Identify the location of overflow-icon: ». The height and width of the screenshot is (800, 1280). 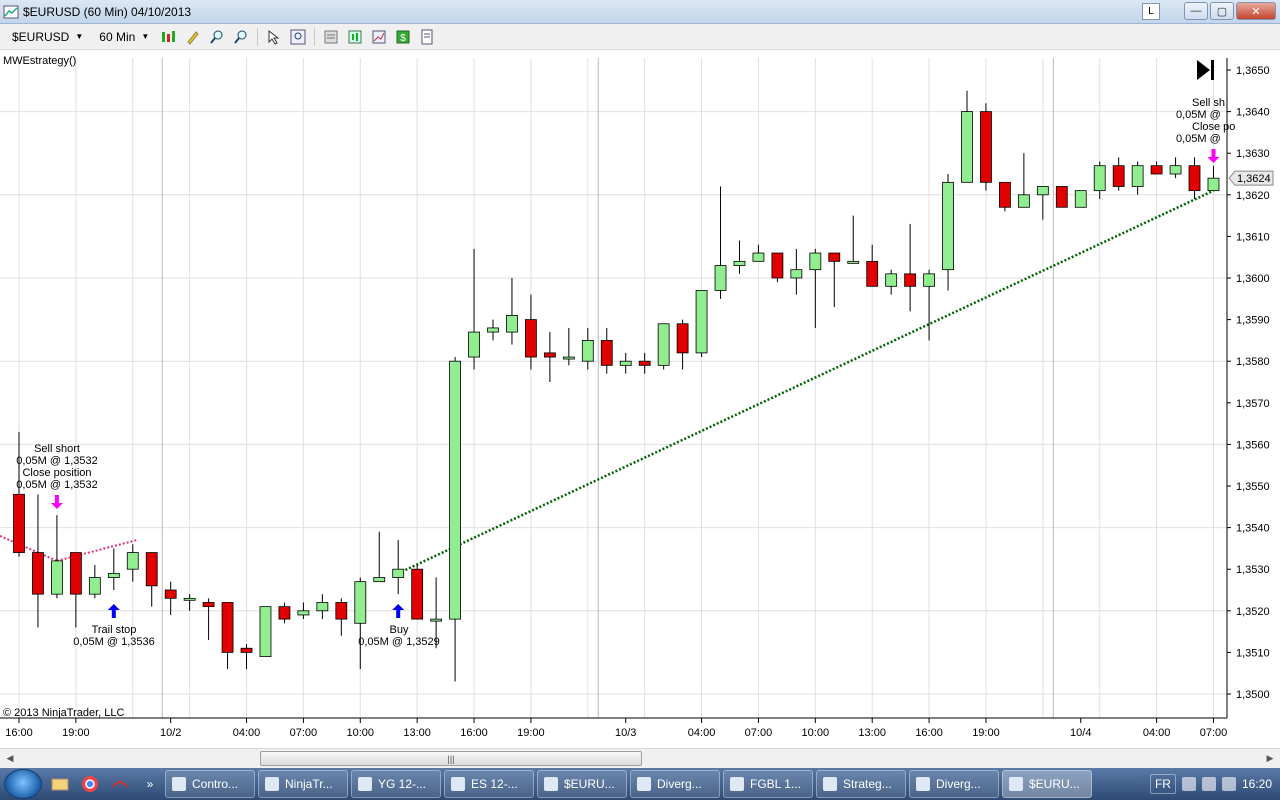
(150, 784).